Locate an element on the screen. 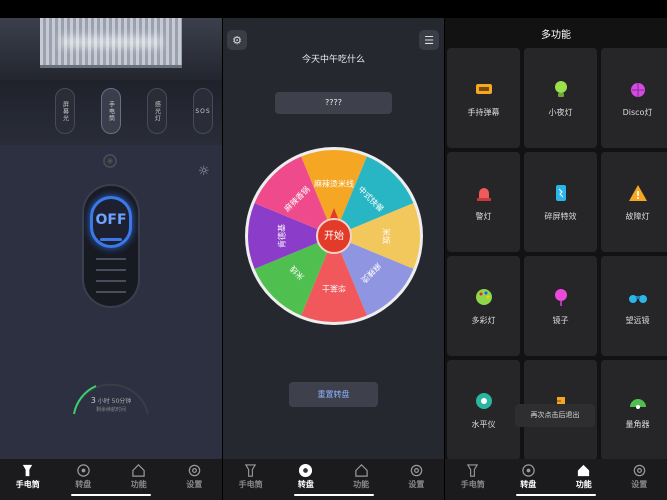 Image resolution: width=667 pixels, height=500 pixels. power-switch: OFF is located at coordinates (111, 246).